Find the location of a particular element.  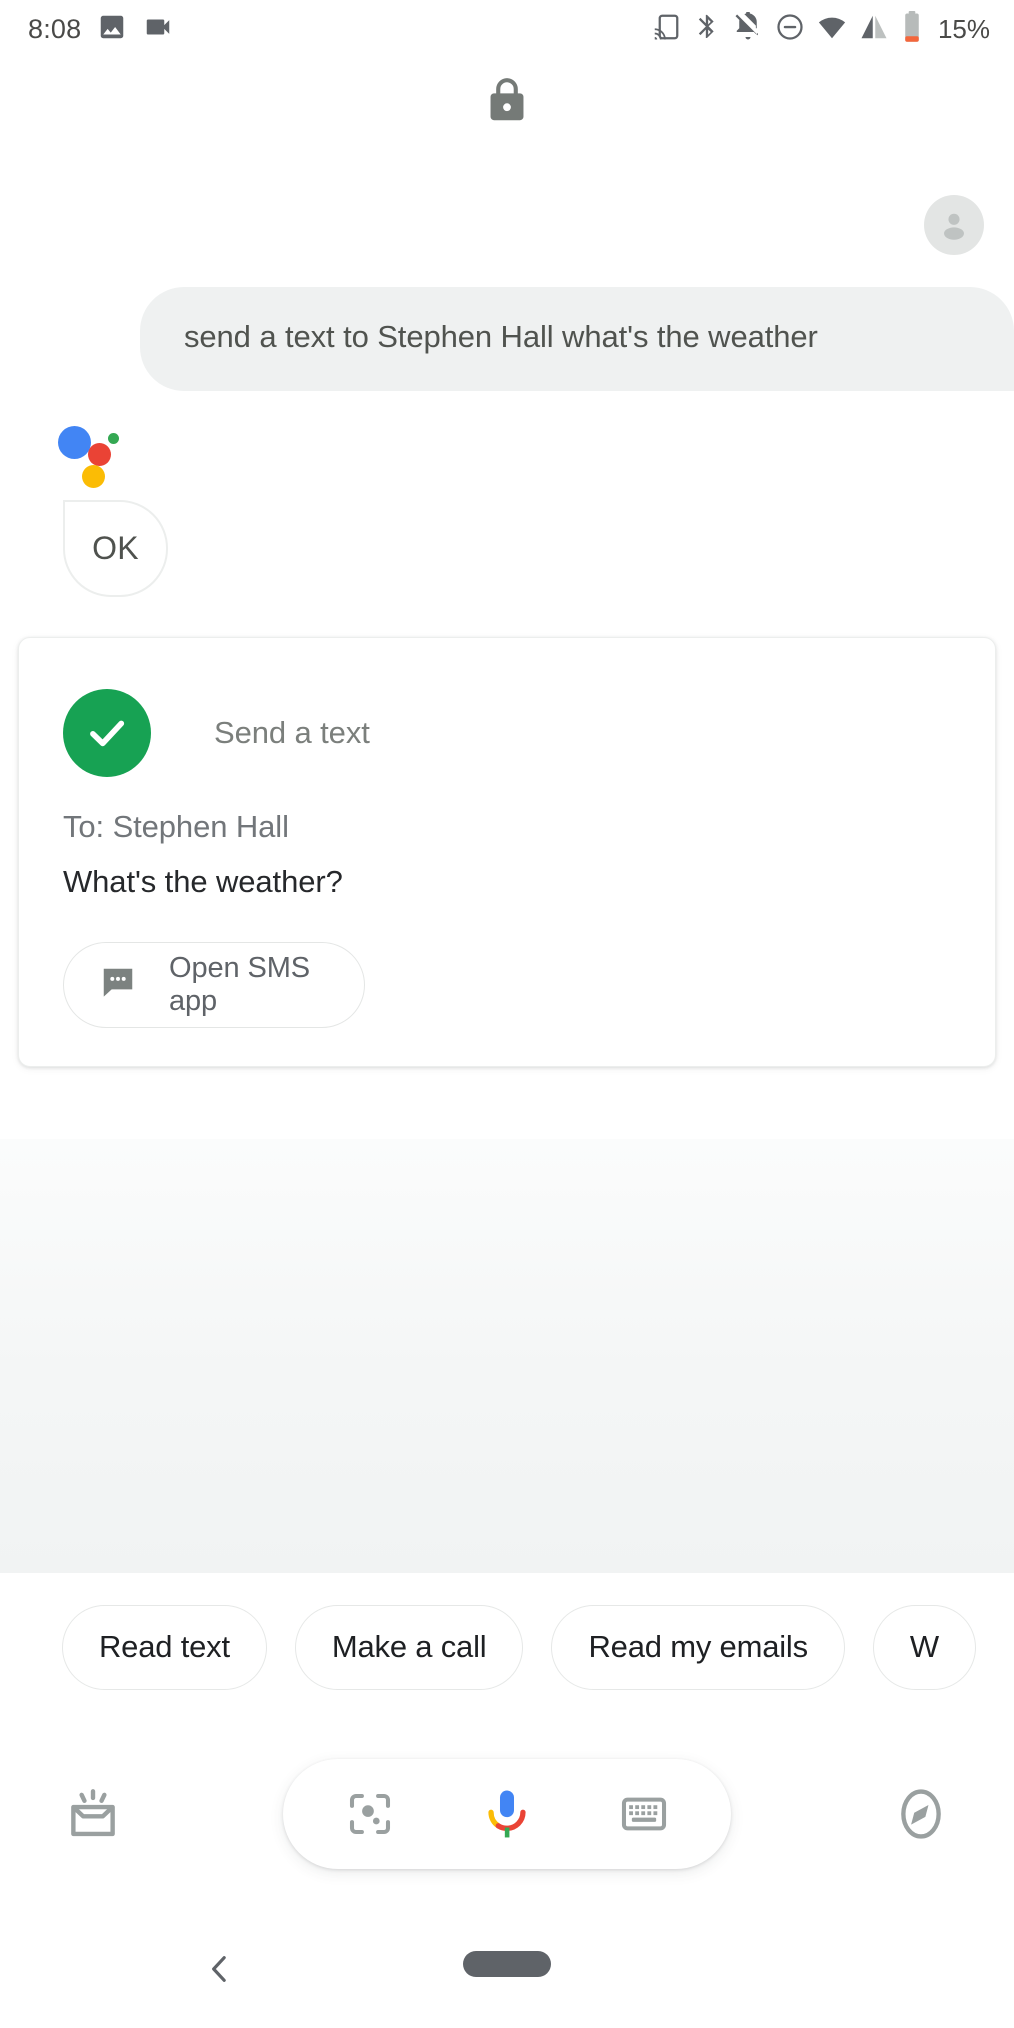

cast-icon is located at coordinates (666, 29).